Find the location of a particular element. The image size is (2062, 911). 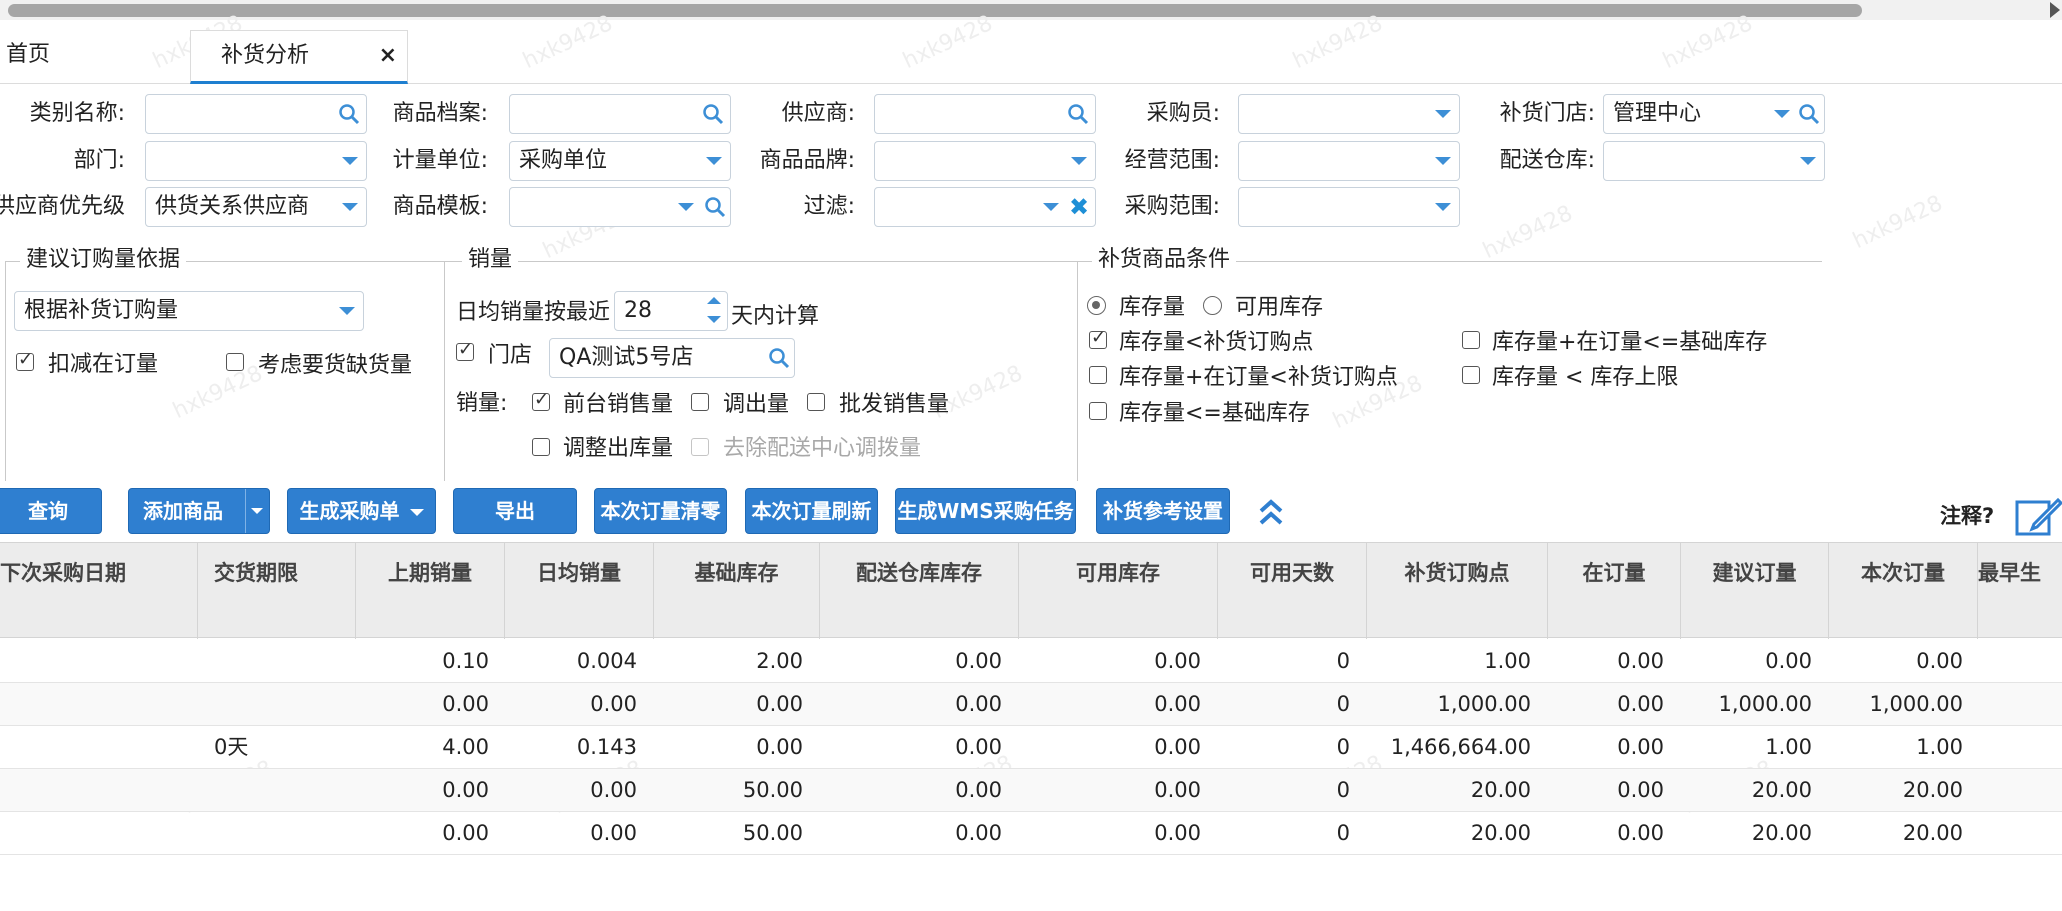

condition-3-checkbox is located at coordinates (1098, 375).